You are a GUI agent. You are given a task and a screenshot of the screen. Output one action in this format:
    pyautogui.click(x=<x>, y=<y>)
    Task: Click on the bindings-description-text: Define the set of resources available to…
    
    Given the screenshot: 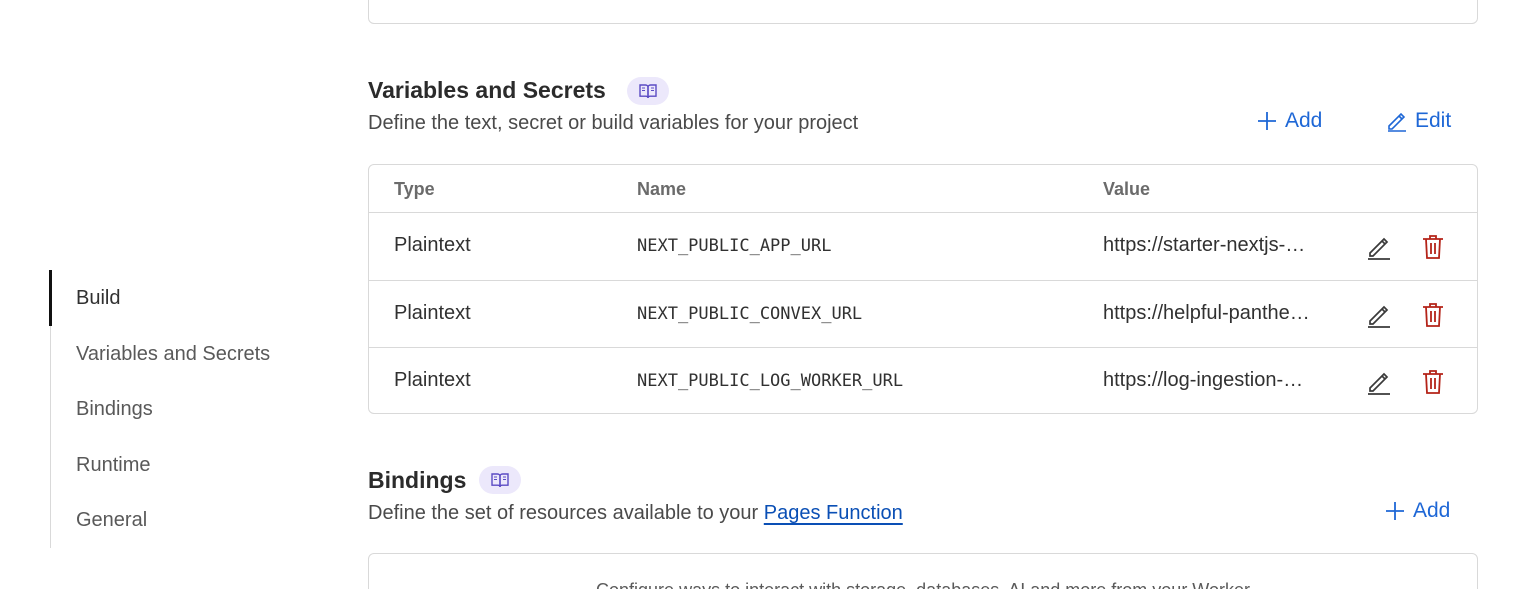 What is the action you would take?
    pyautogui.click(x=563, y=513)
    